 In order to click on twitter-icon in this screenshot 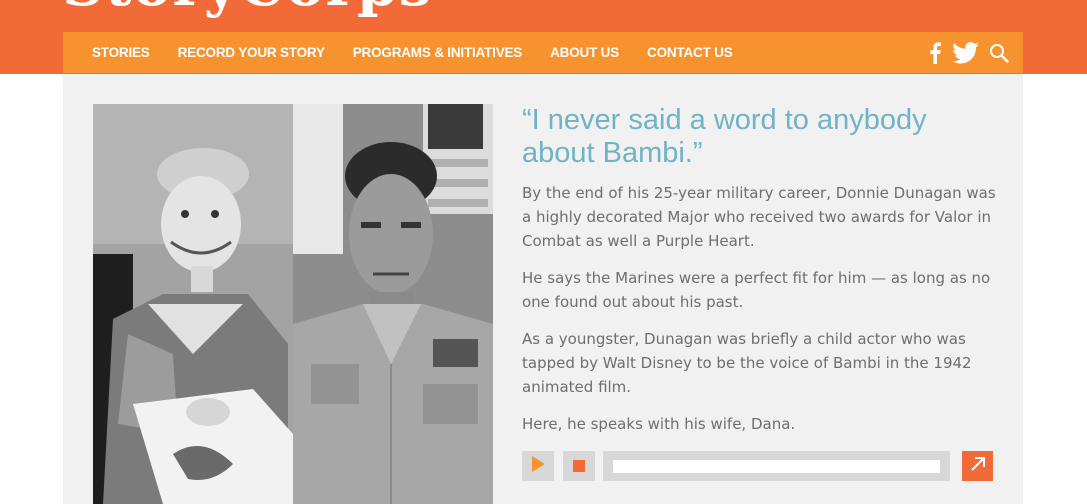, I will do `click(965, 52)`.